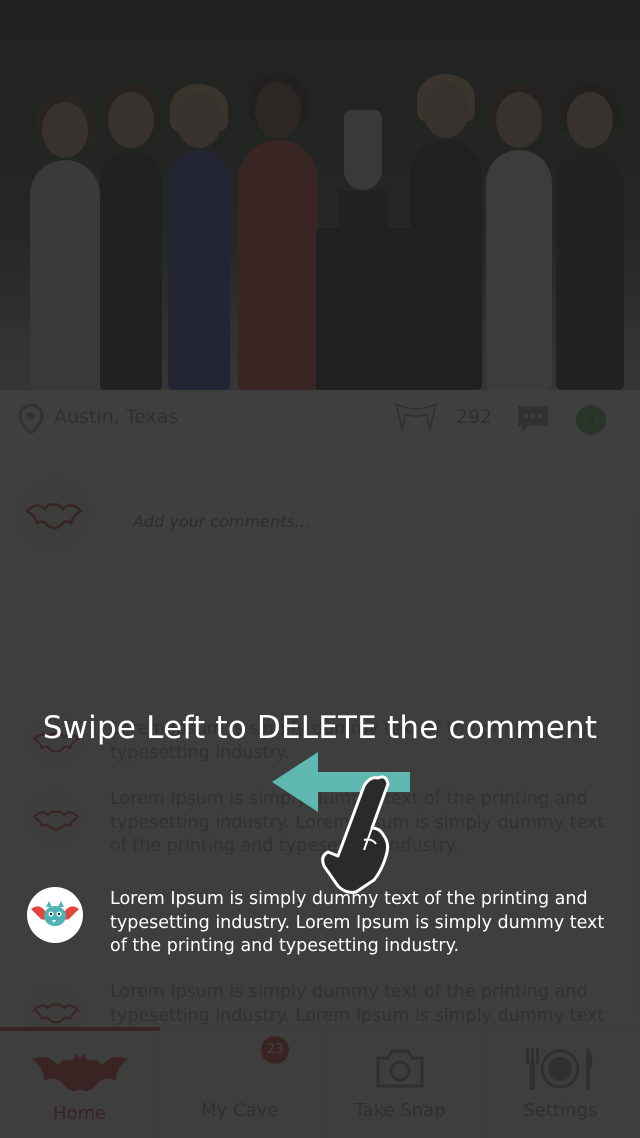 The width and height of the screenshot is (640, 1138). Describe the element at coordinates (356, 835) in the screenshot. I see `swipe-hand-icon` at that location.